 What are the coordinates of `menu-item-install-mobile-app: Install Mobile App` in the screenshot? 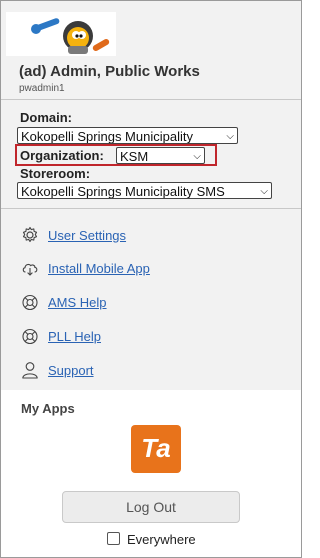 It's located at (85, 268).